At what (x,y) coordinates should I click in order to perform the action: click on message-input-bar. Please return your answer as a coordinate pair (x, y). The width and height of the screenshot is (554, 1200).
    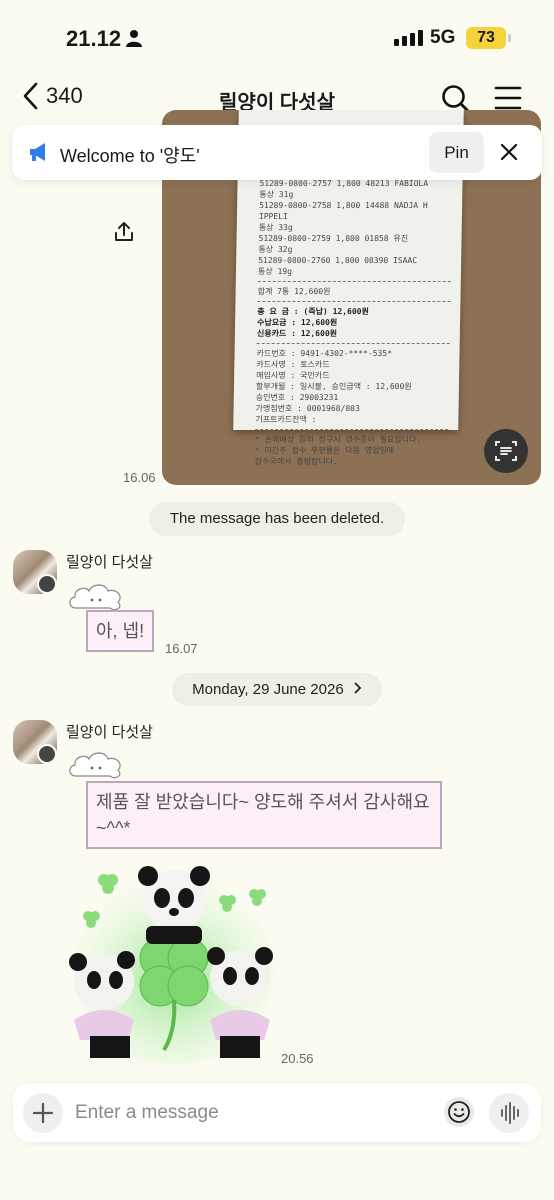
    Looking at the image, I should click on (277, 1112).